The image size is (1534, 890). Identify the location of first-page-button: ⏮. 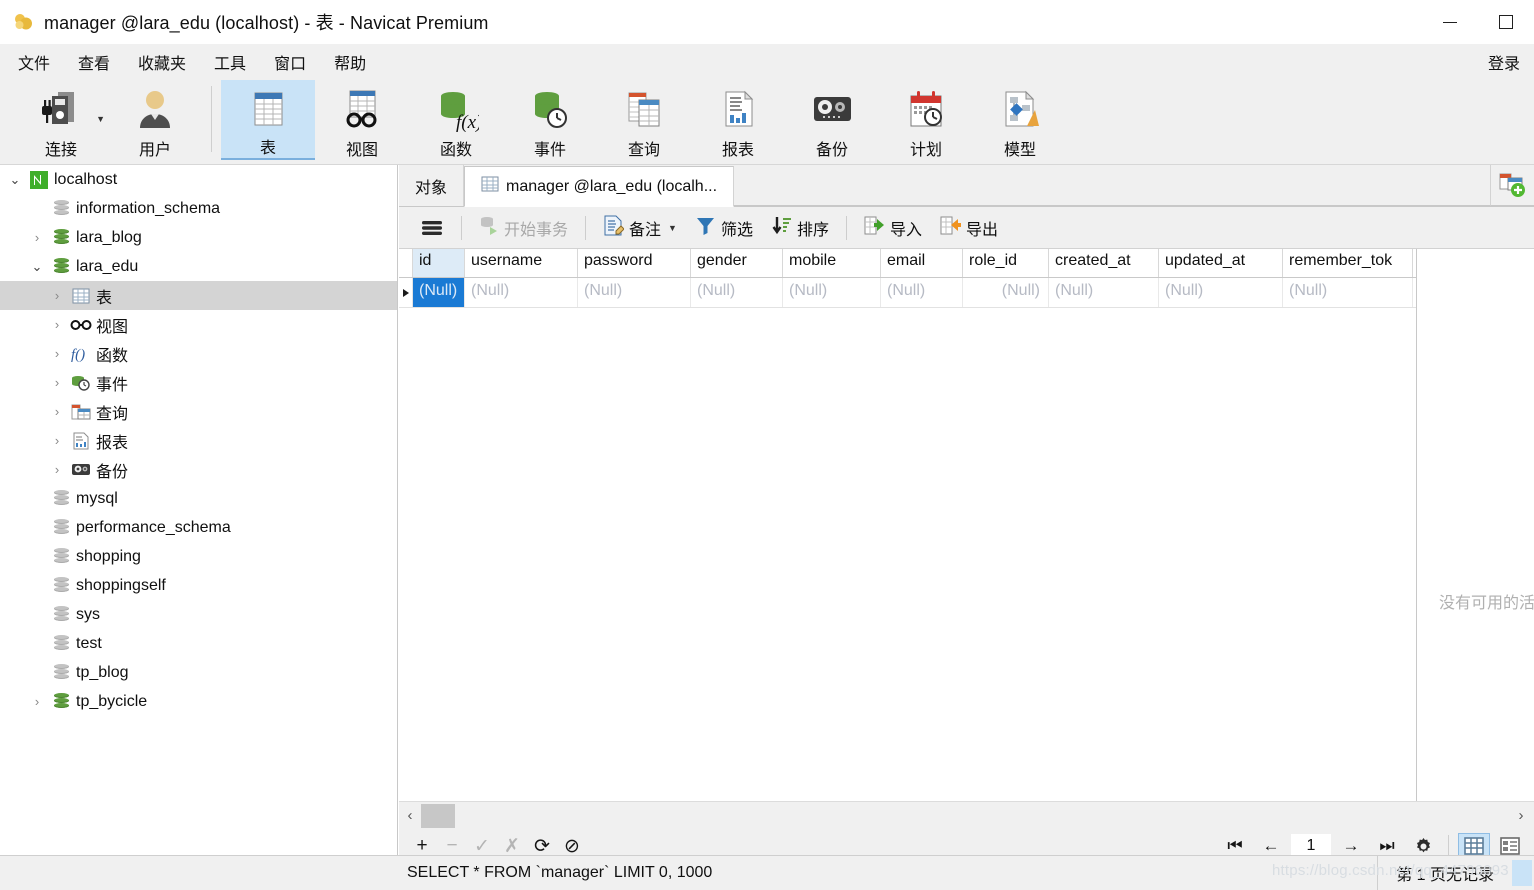
(1235, 846).